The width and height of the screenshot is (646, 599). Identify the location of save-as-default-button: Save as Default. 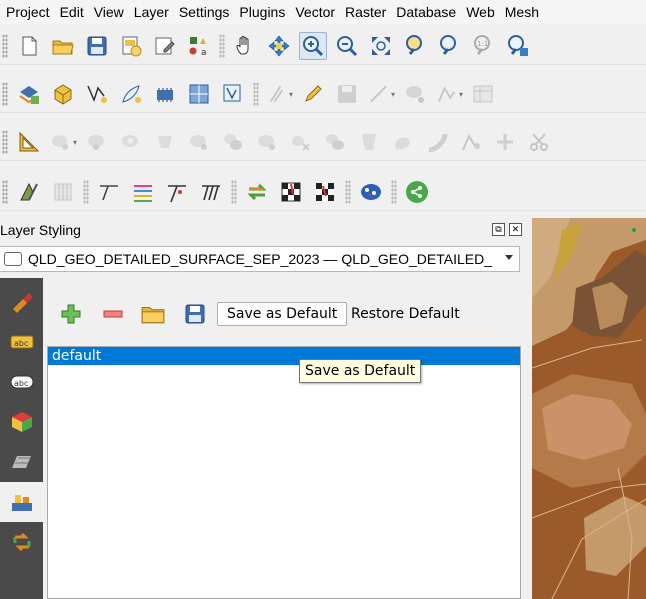
(282, 314).